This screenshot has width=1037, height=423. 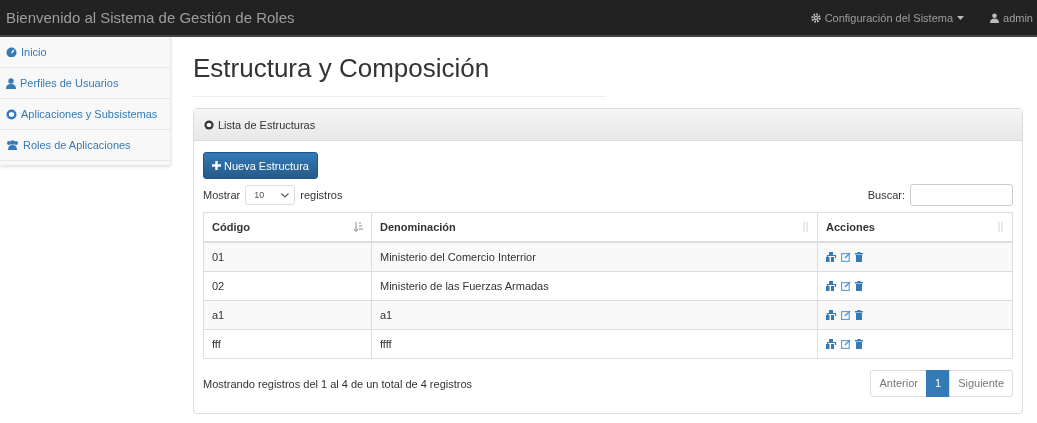 I want to click on table-cell: 01, so click(x=287, y=257).